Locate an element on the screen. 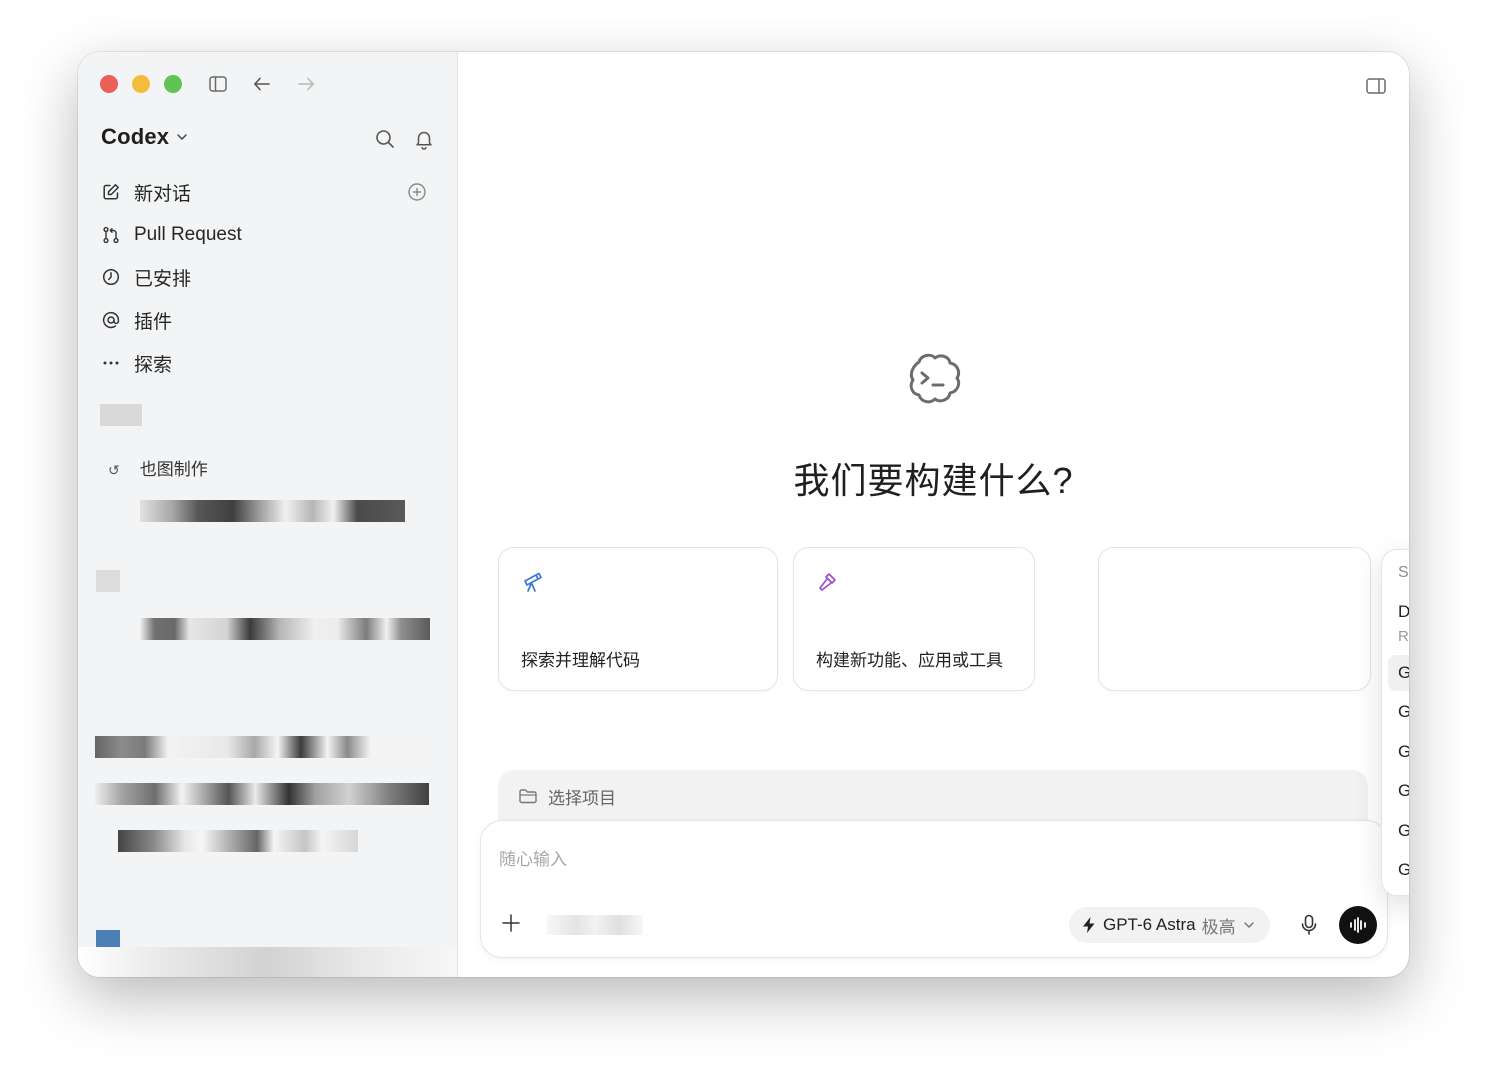 Image resolution: width=1486 pixels, height=1080 pixels. sidebar-item-label: 已安排 is located at coordinates (163, 279).